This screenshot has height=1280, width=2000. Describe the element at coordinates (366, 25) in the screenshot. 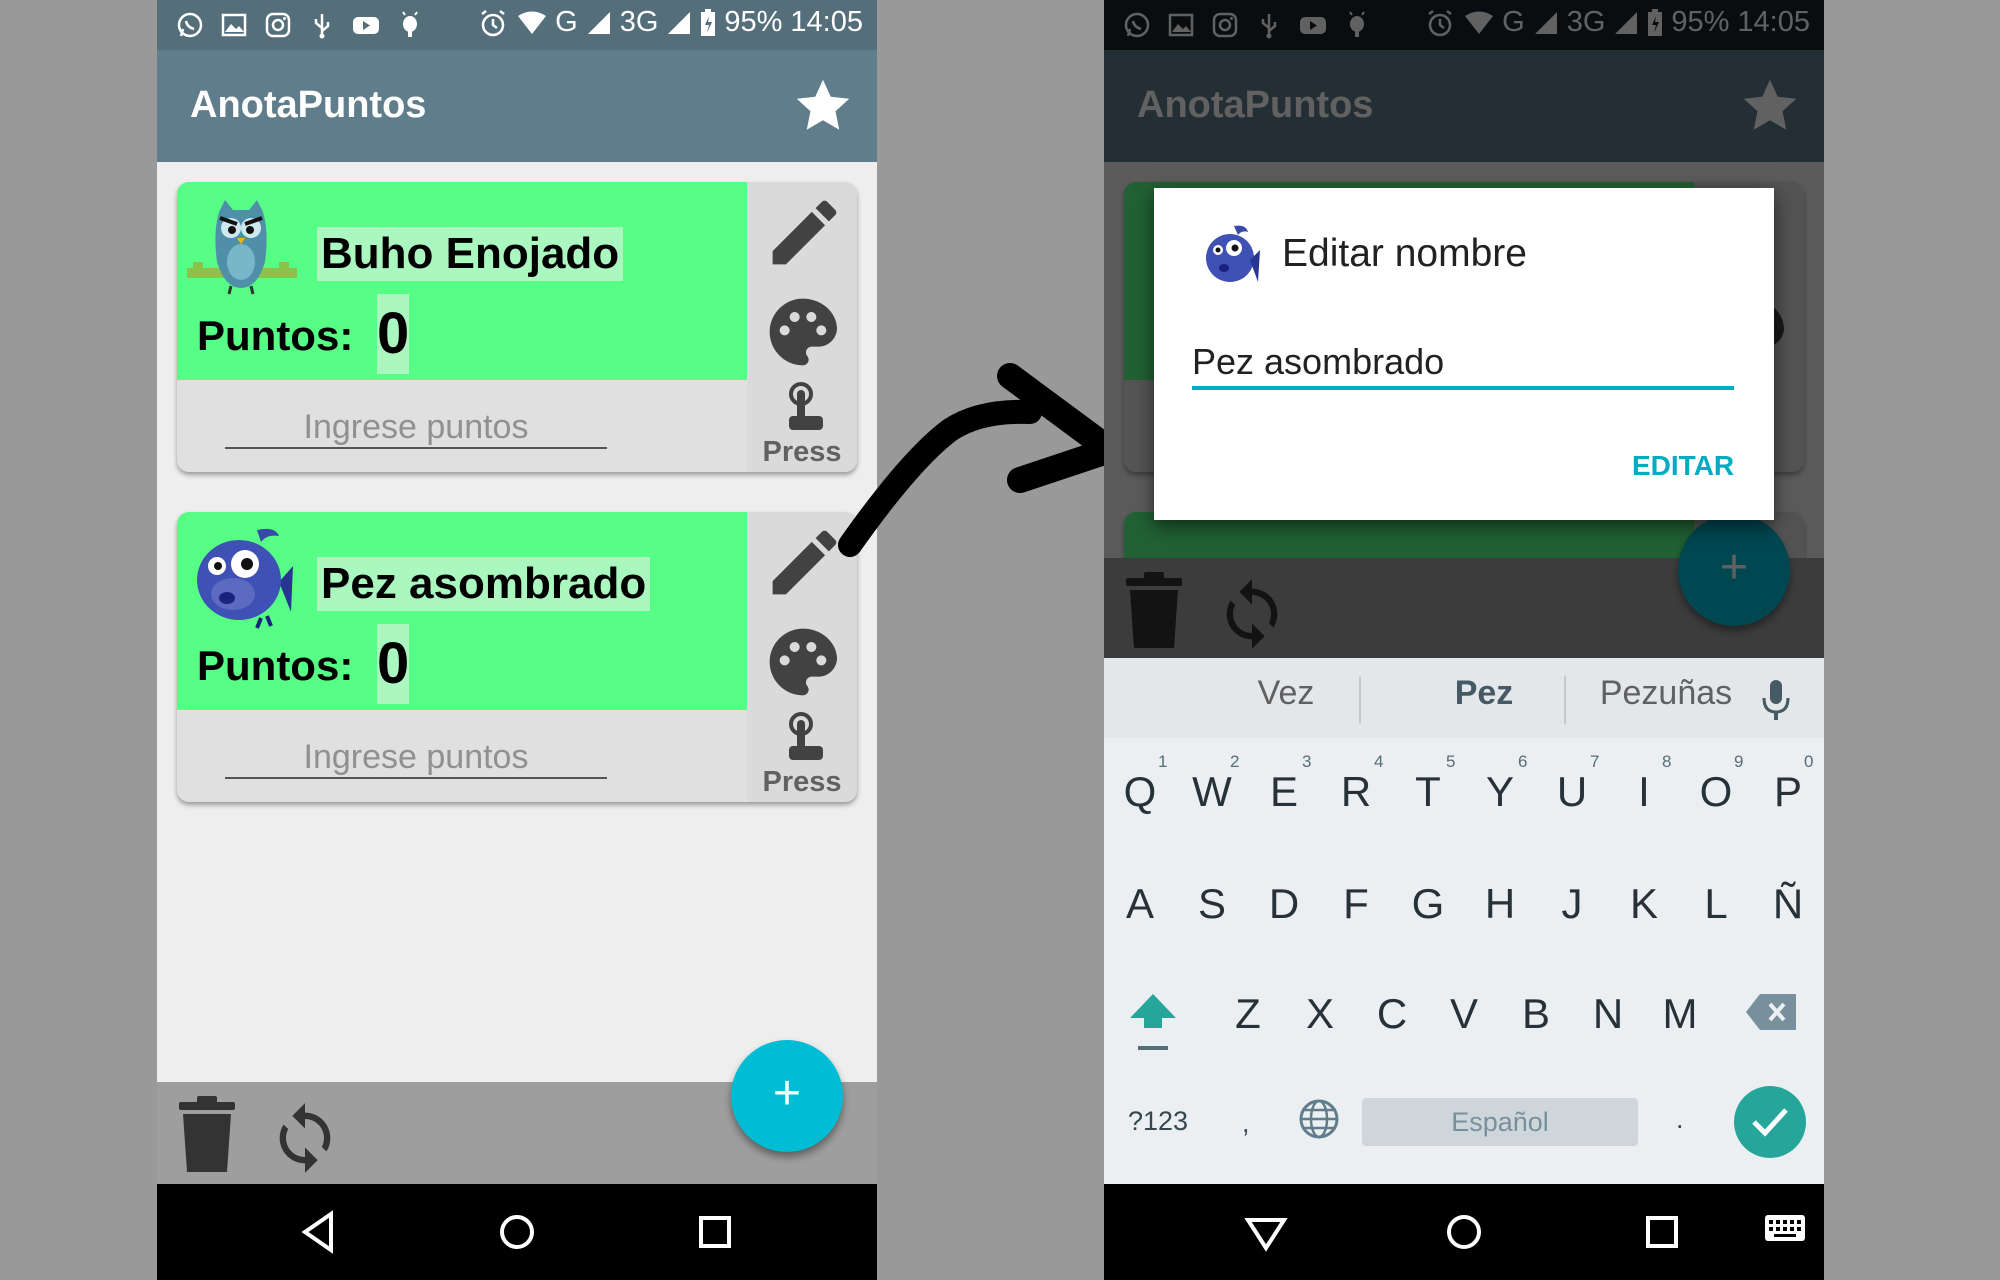

I see `youtube-icon` at that location.